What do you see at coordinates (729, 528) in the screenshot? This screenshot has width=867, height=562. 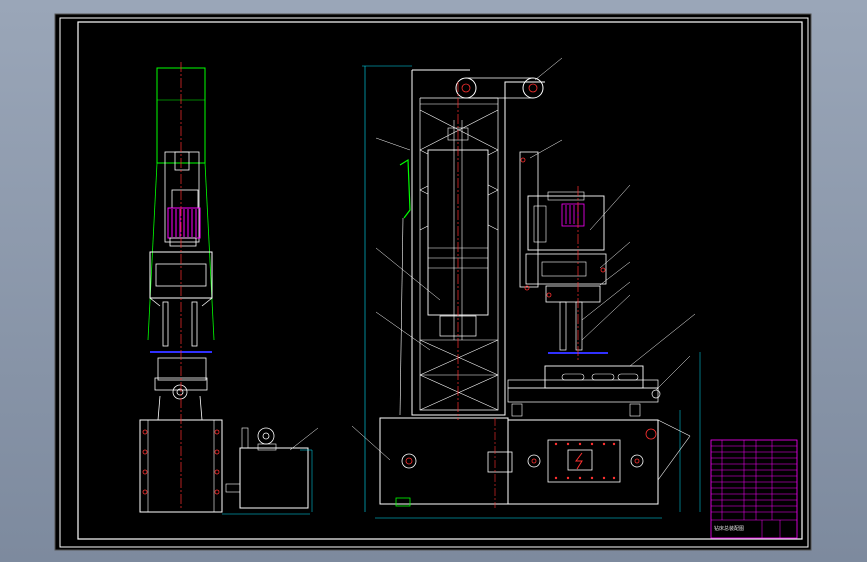 I see `drawing-title: 钻床总装配图` at bounding box center [729, 528].